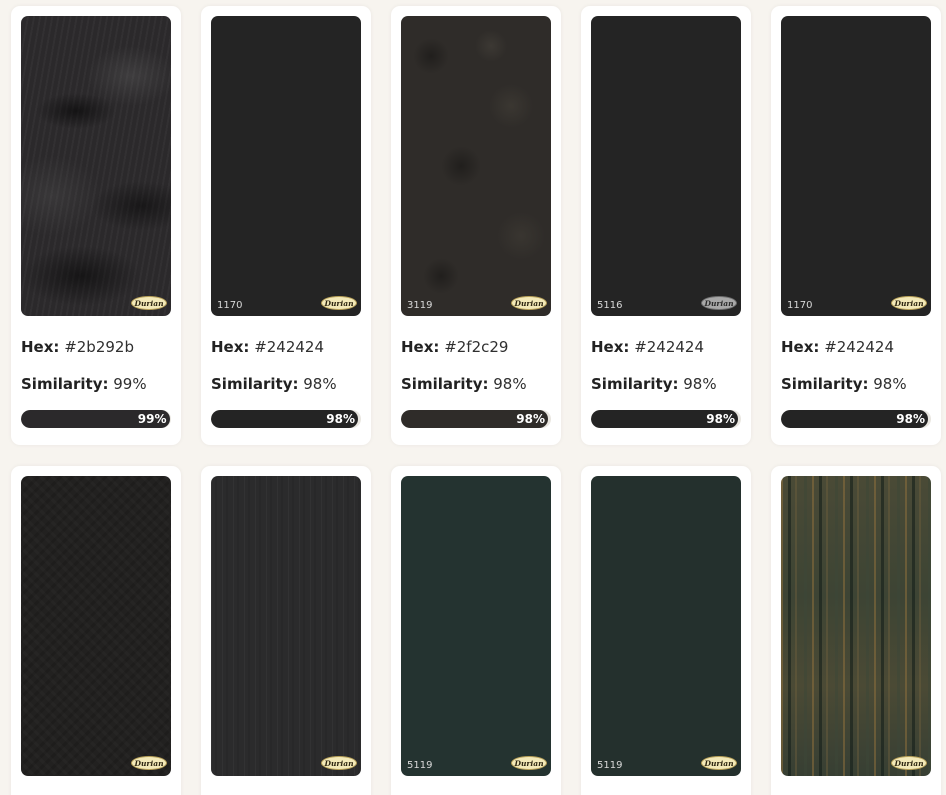 The width and height of the screenshot is (946, 795). I want to click on color-swatch-image: 5116 Durian, so click(666, 166).